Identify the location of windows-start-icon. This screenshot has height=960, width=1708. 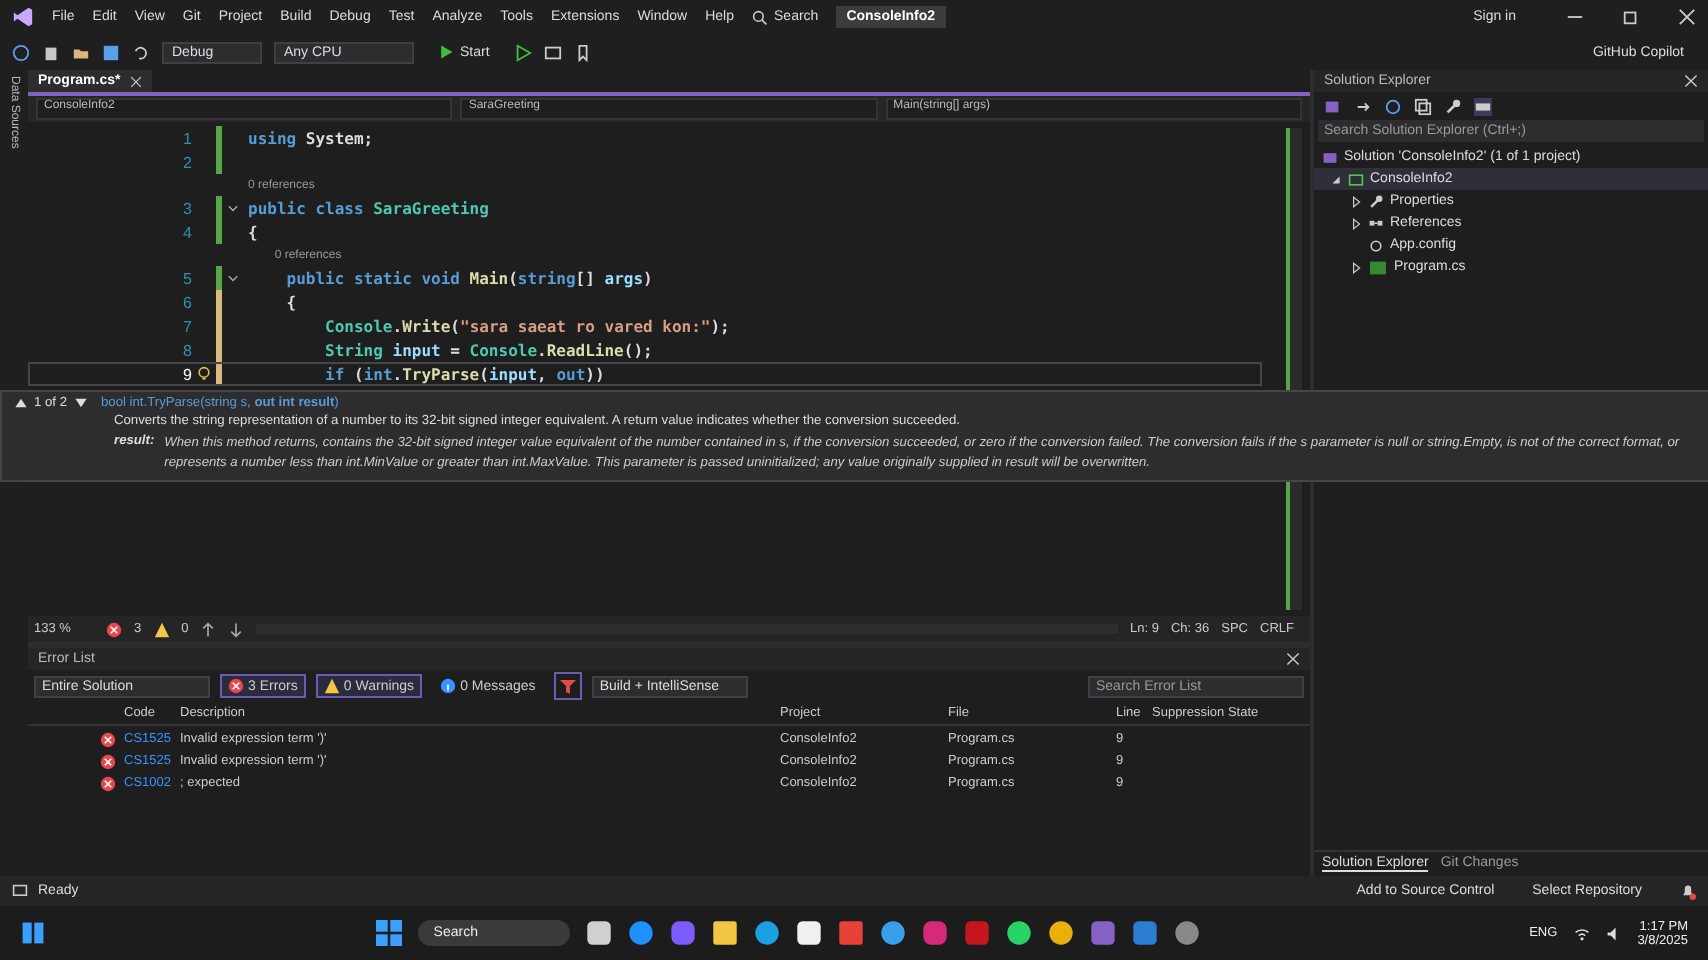
(388, 933).